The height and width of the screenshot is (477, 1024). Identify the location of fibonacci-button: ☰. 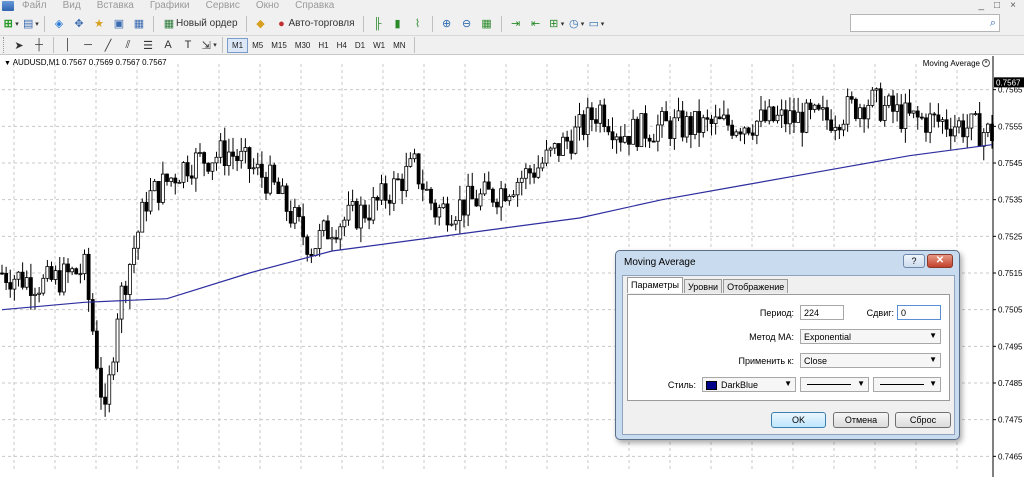
(148, 45).